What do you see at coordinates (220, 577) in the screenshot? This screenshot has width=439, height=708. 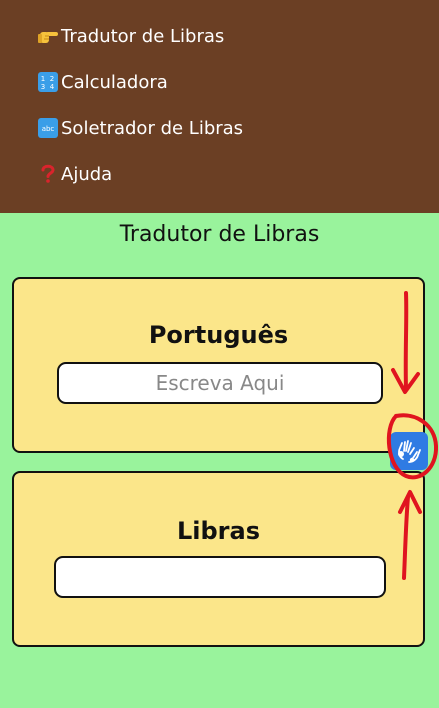 I see `libras-output-field` at bounding box center [220, 577].